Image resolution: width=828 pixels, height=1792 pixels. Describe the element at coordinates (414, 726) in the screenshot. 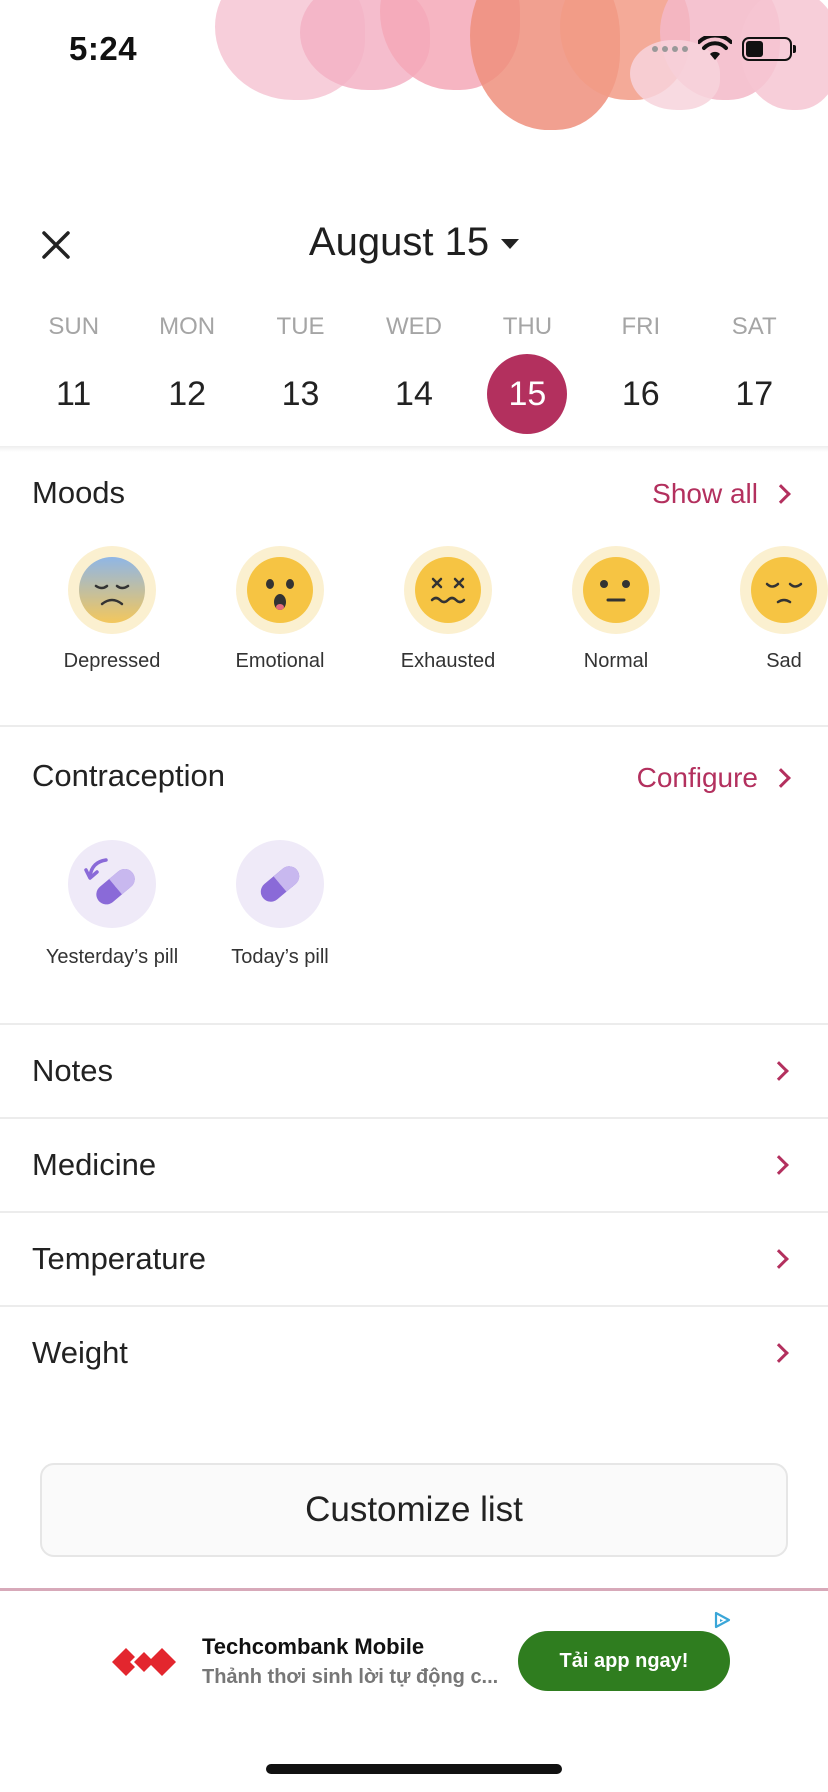

I see `section-divider` at that location.